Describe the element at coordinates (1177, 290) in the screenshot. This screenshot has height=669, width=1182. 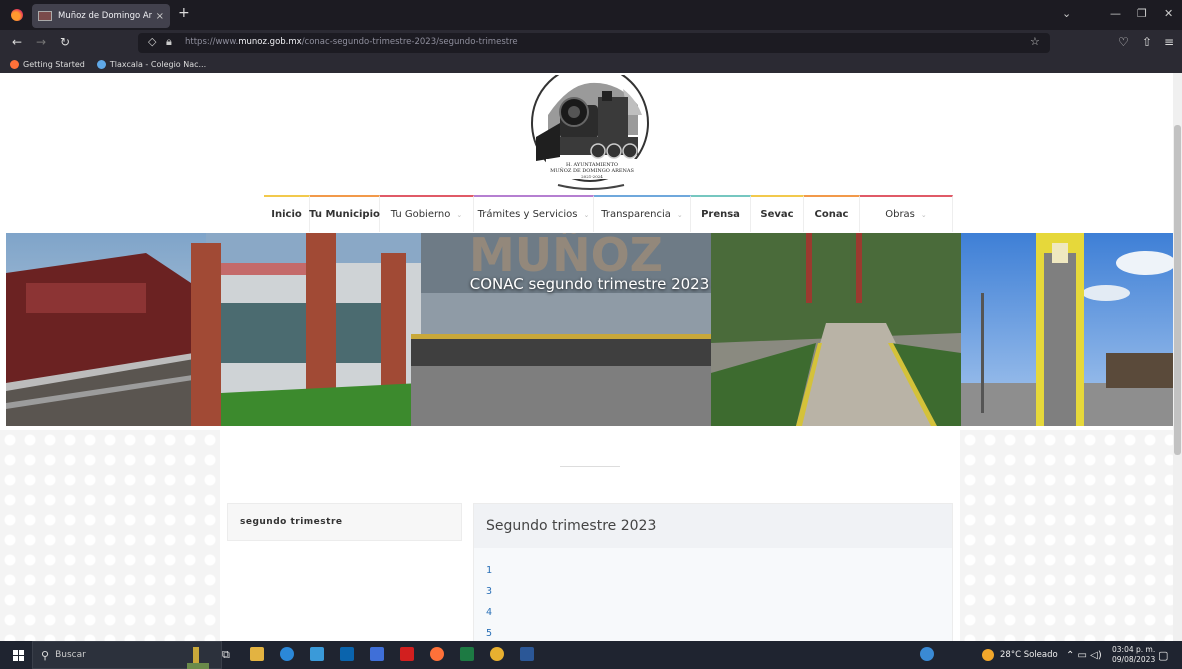
I see `scrollbar-thumb` at that location.